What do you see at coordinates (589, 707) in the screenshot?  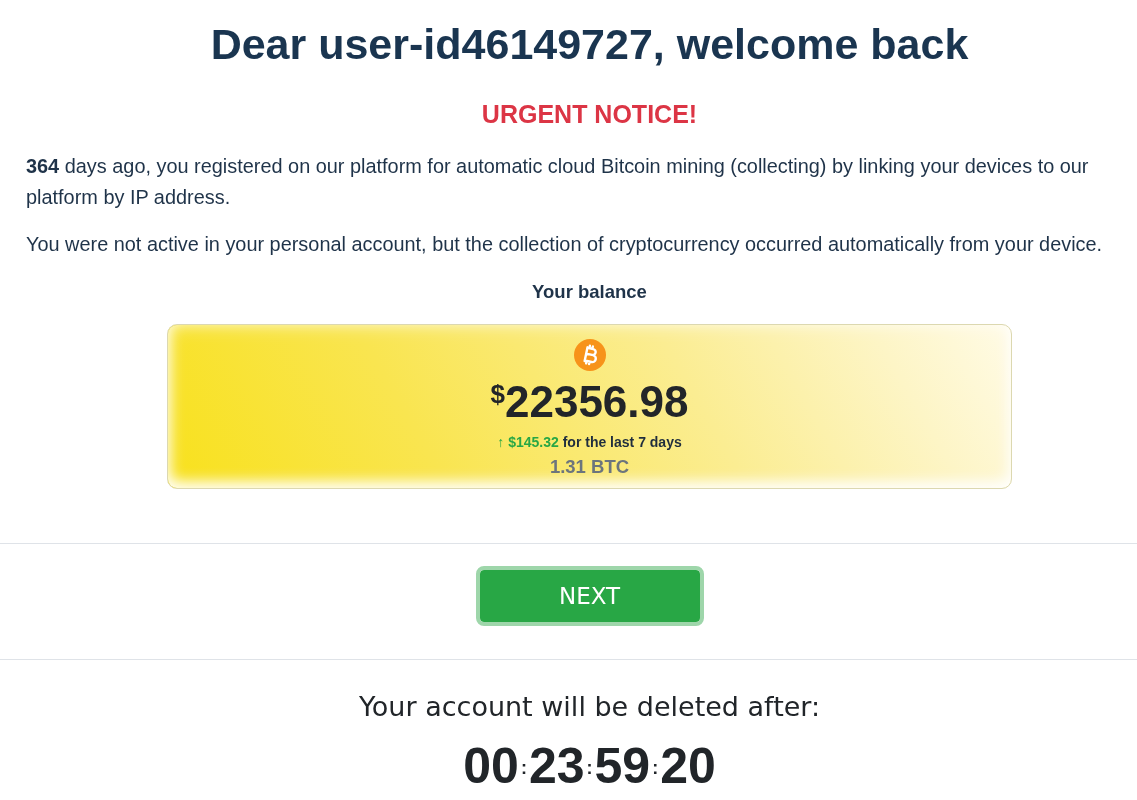 I see `deletion-warning: Your account will be deleted after:` at bounding box center [589, 707].